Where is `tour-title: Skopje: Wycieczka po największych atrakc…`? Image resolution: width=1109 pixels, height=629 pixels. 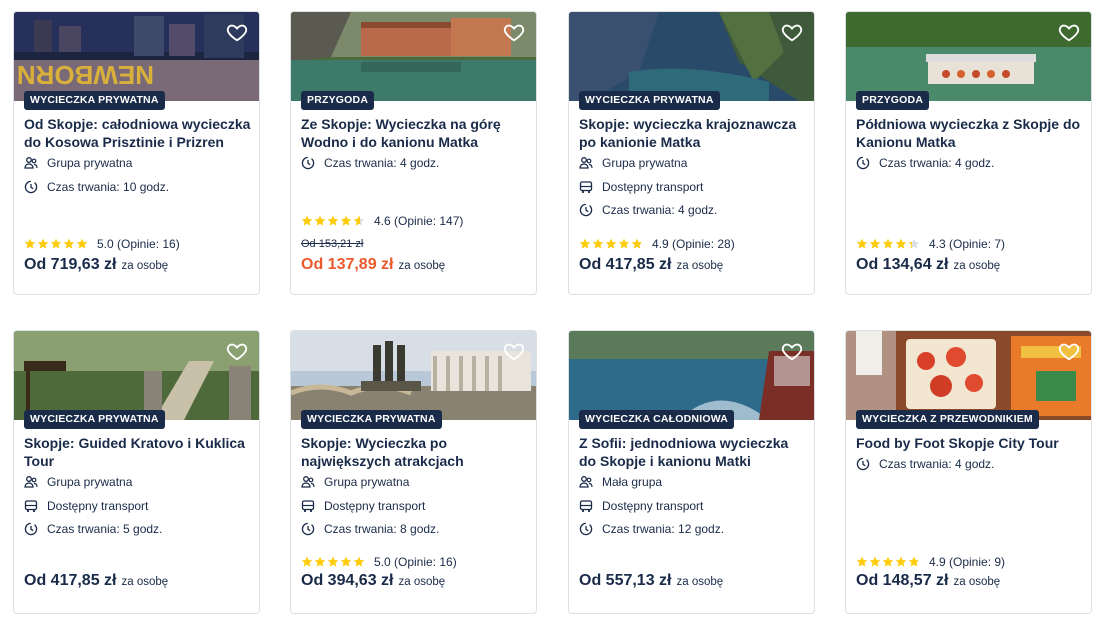 tour-title: Skopje: Wycieczka po największych atrakc… is located at coordinates (414, 452).